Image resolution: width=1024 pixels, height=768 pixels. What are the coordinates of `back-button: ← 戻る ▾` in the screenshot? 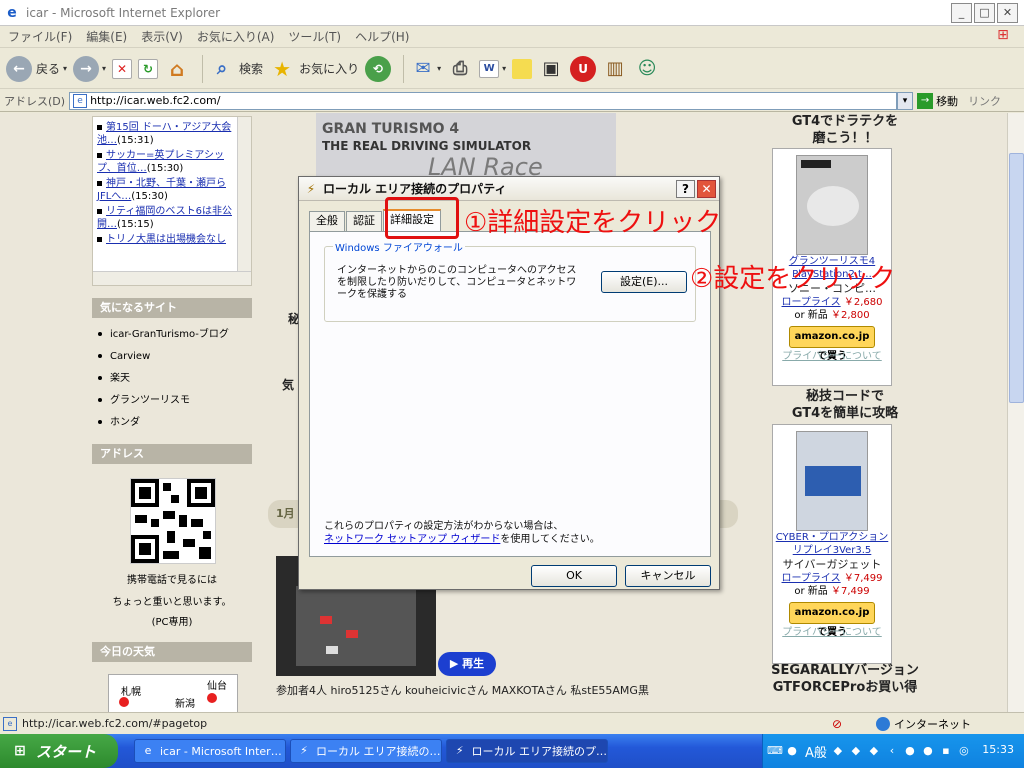 It's located at (36, 68).